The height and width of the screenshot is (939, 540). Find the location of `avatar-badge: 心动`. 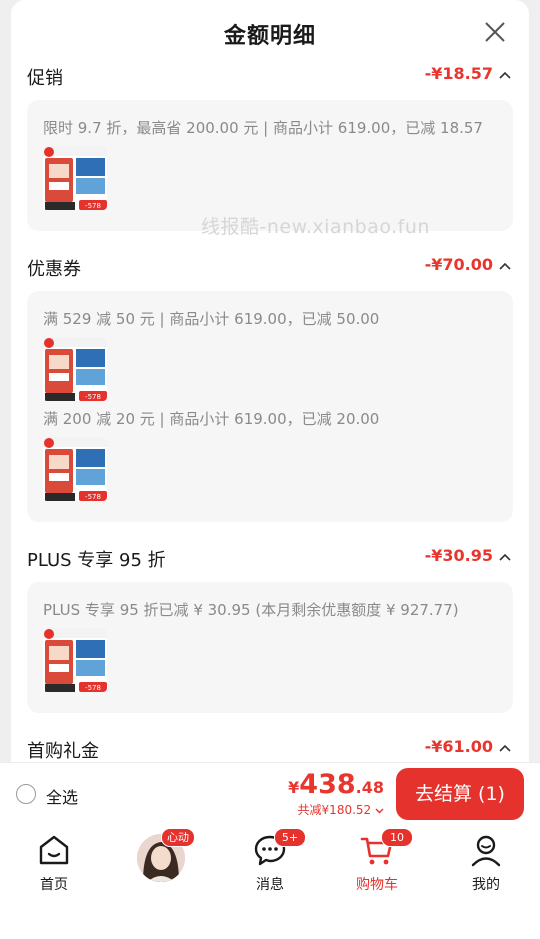

avatar-badge: 心动 is located at coordinates (178, 837).